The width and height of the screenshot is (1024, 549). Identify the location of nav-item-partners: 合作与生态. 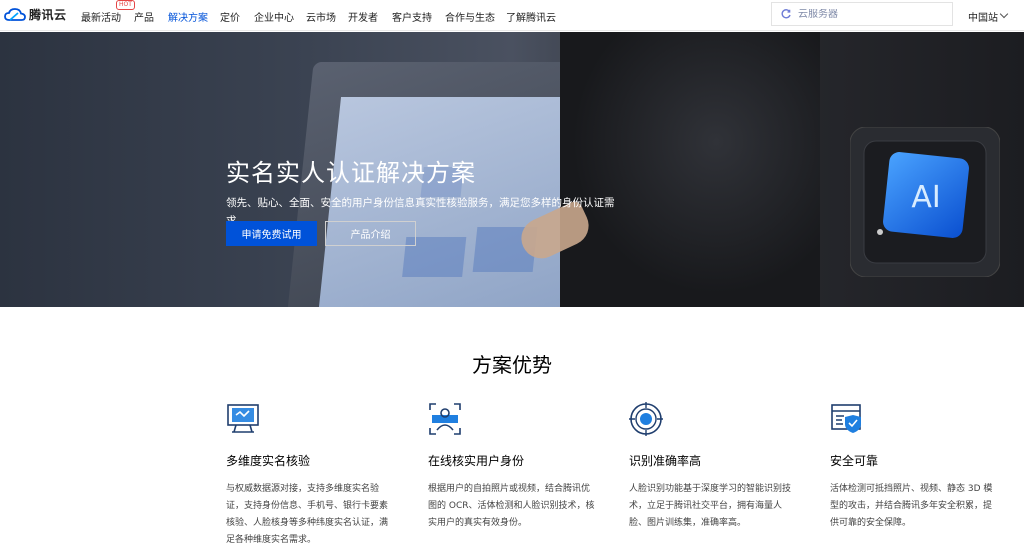
(470, 16).